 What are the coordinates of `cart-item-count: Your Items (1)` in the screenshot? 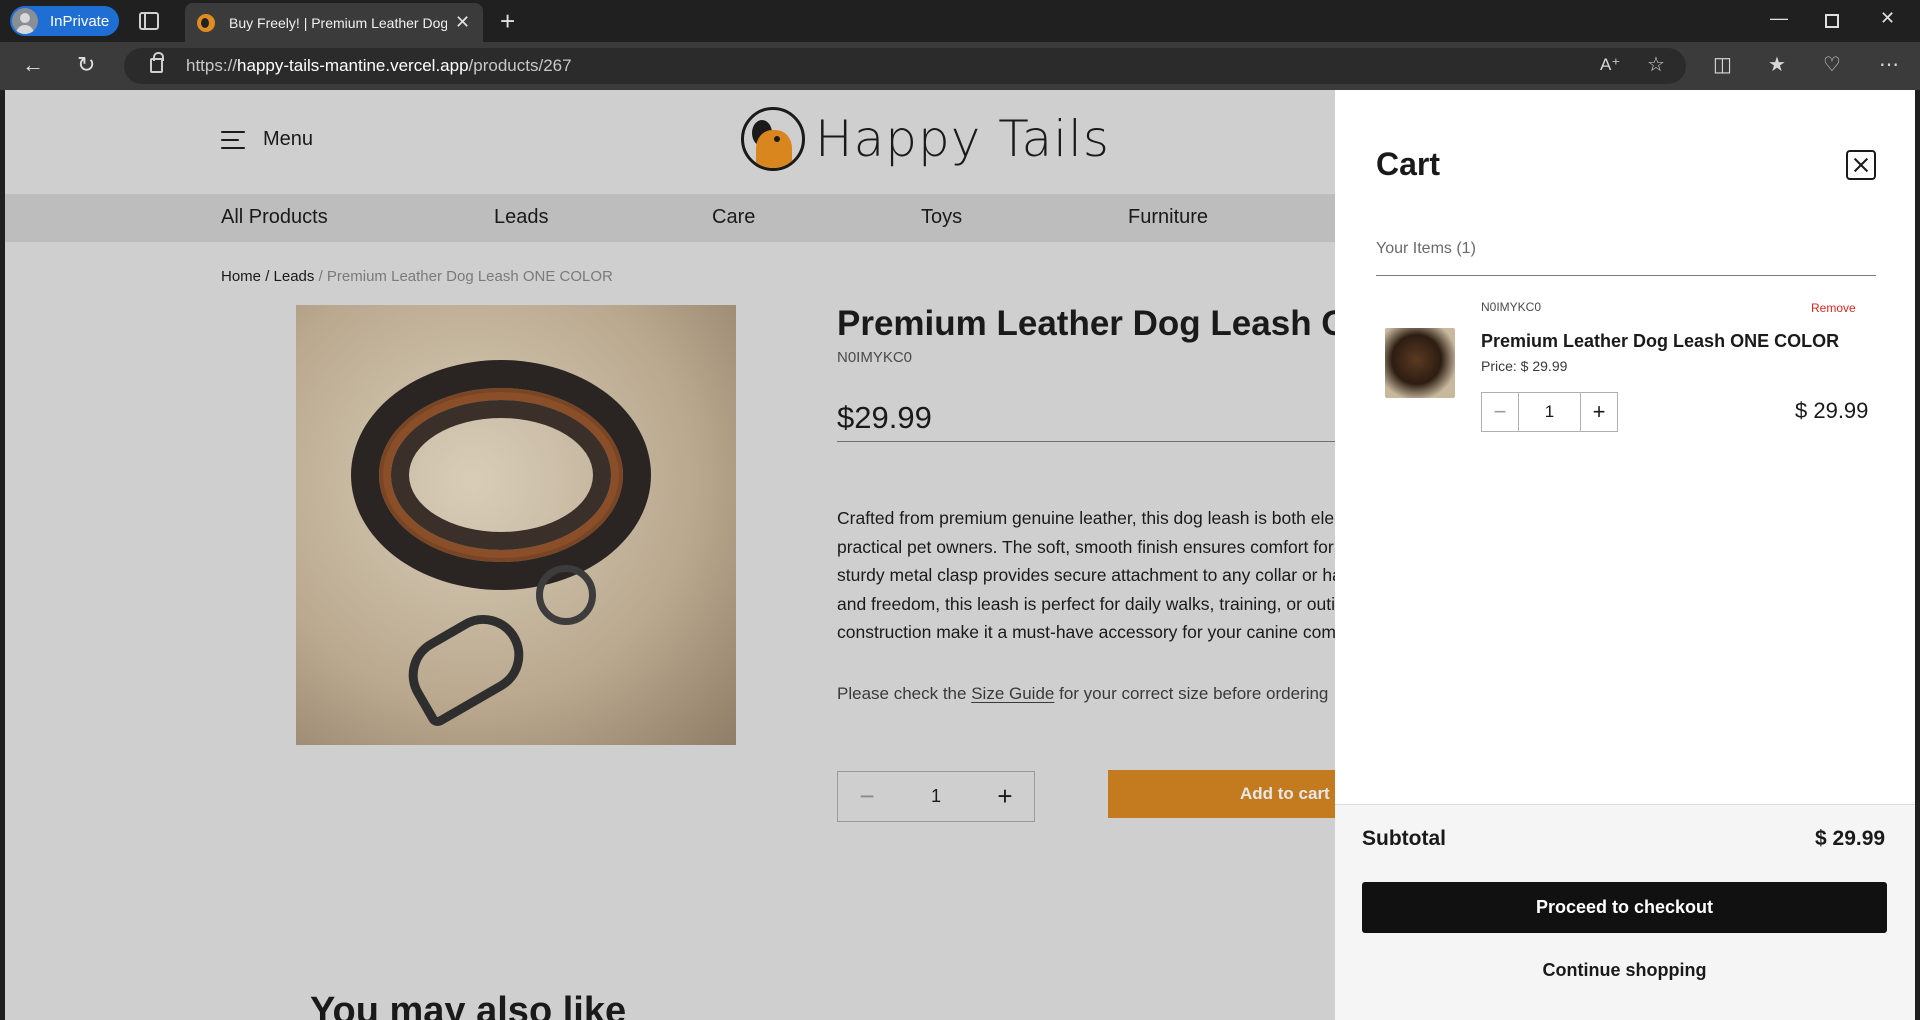 It's located at (1426, 248).